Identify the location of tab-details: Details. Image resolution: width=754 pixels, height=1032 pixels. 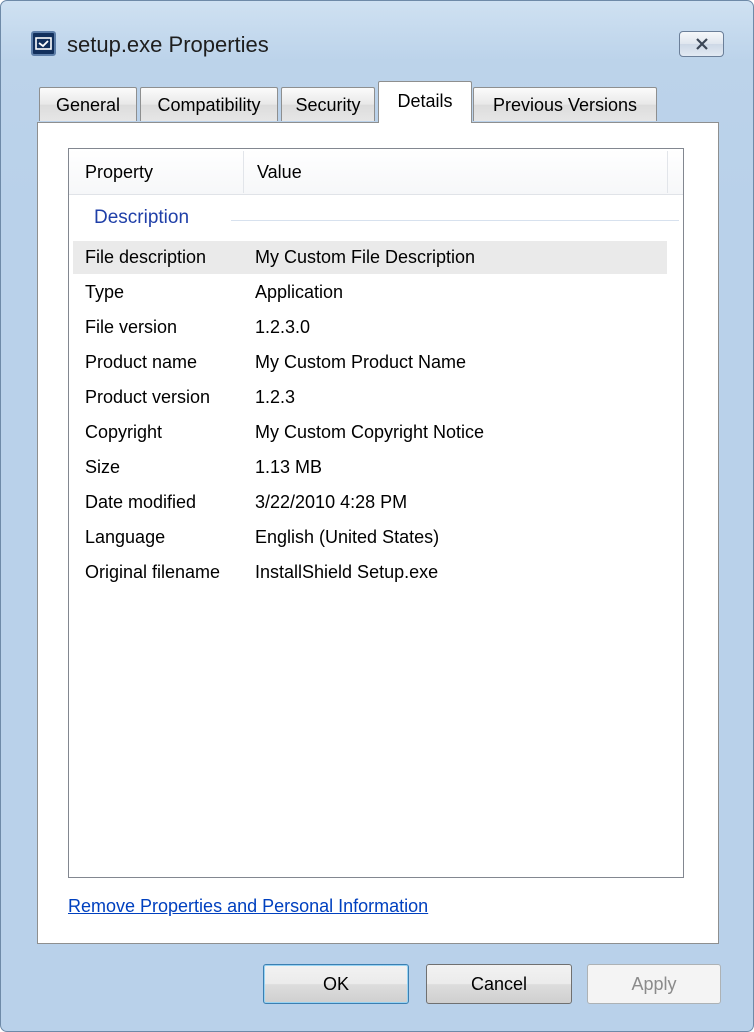
(425, 102).